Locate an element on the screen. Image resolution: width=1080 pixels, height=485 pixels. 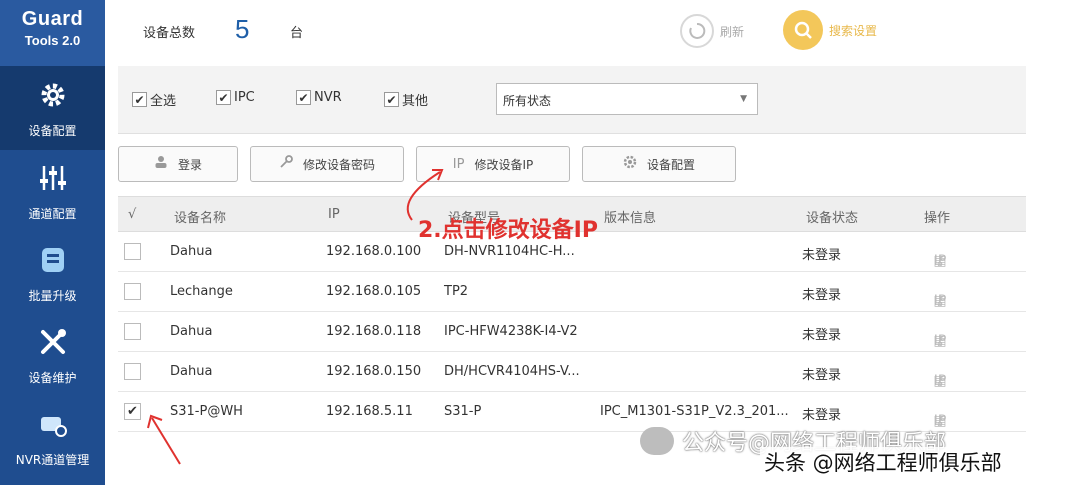
watermark-toutiao: 头条 @网络工程师俱乐部 is located at coordinates (883, 462).